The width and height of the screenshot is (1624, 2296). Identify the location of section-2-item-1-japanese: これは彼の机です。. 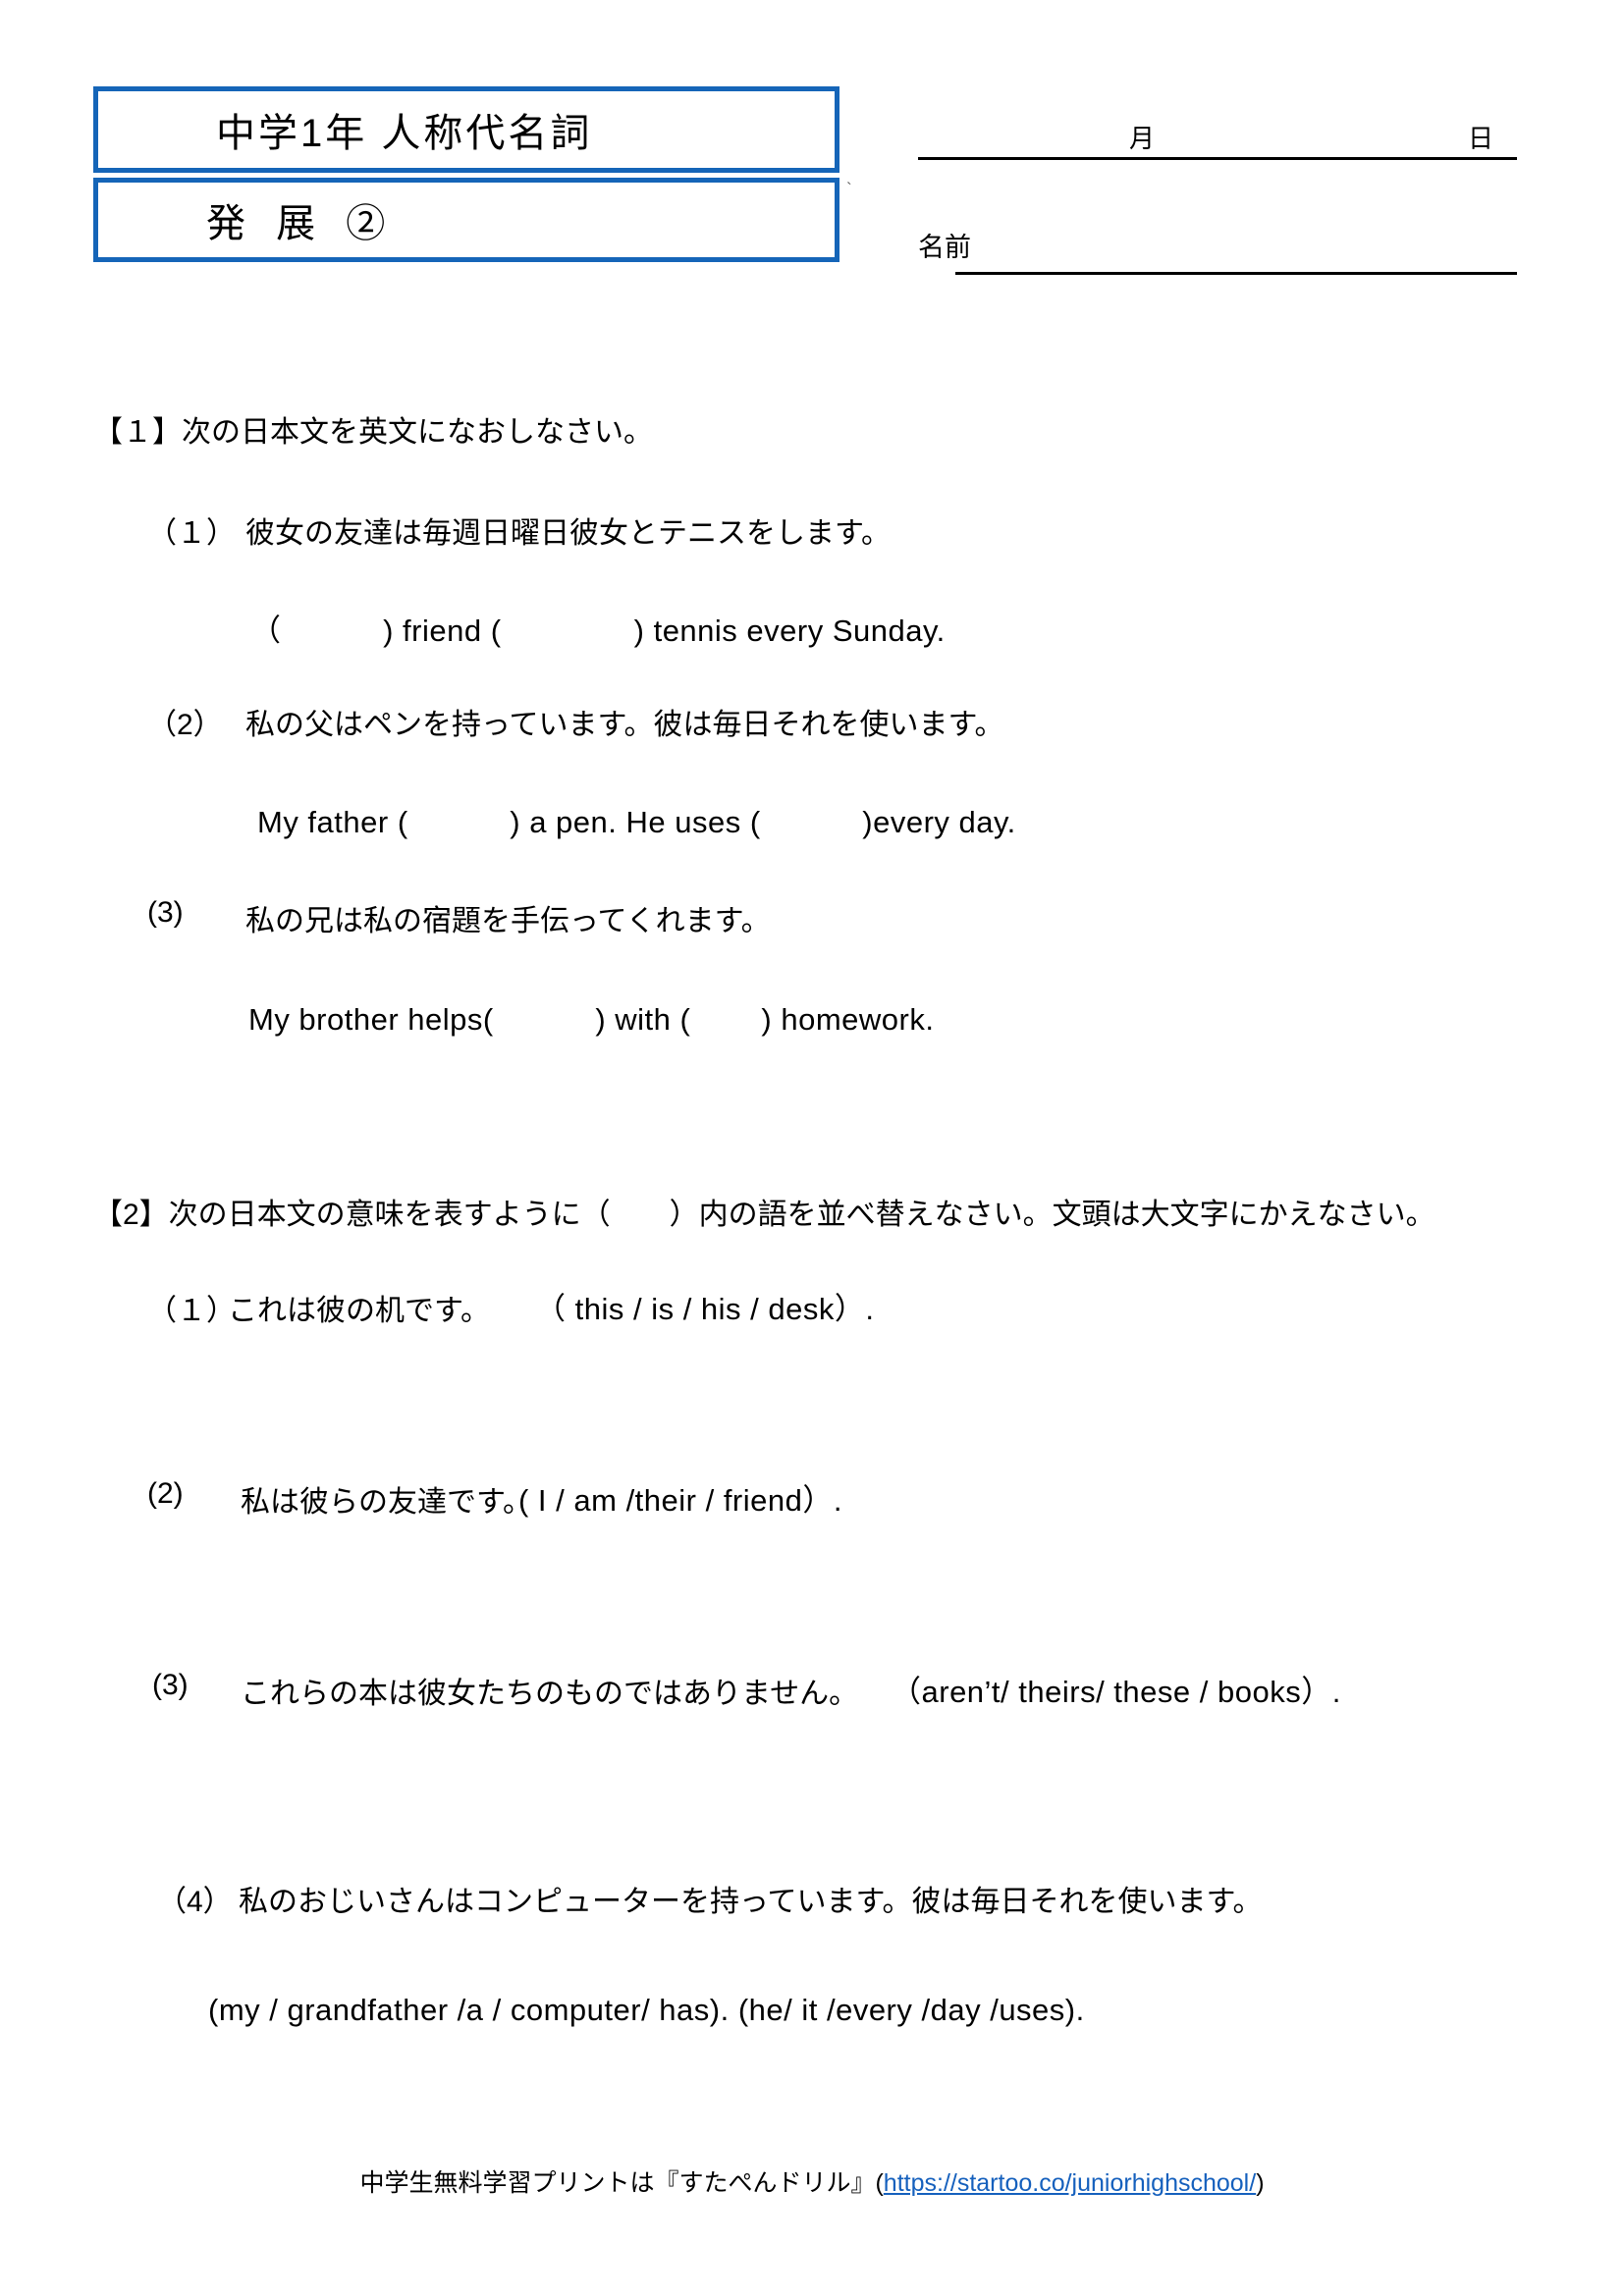
(359, 1311).